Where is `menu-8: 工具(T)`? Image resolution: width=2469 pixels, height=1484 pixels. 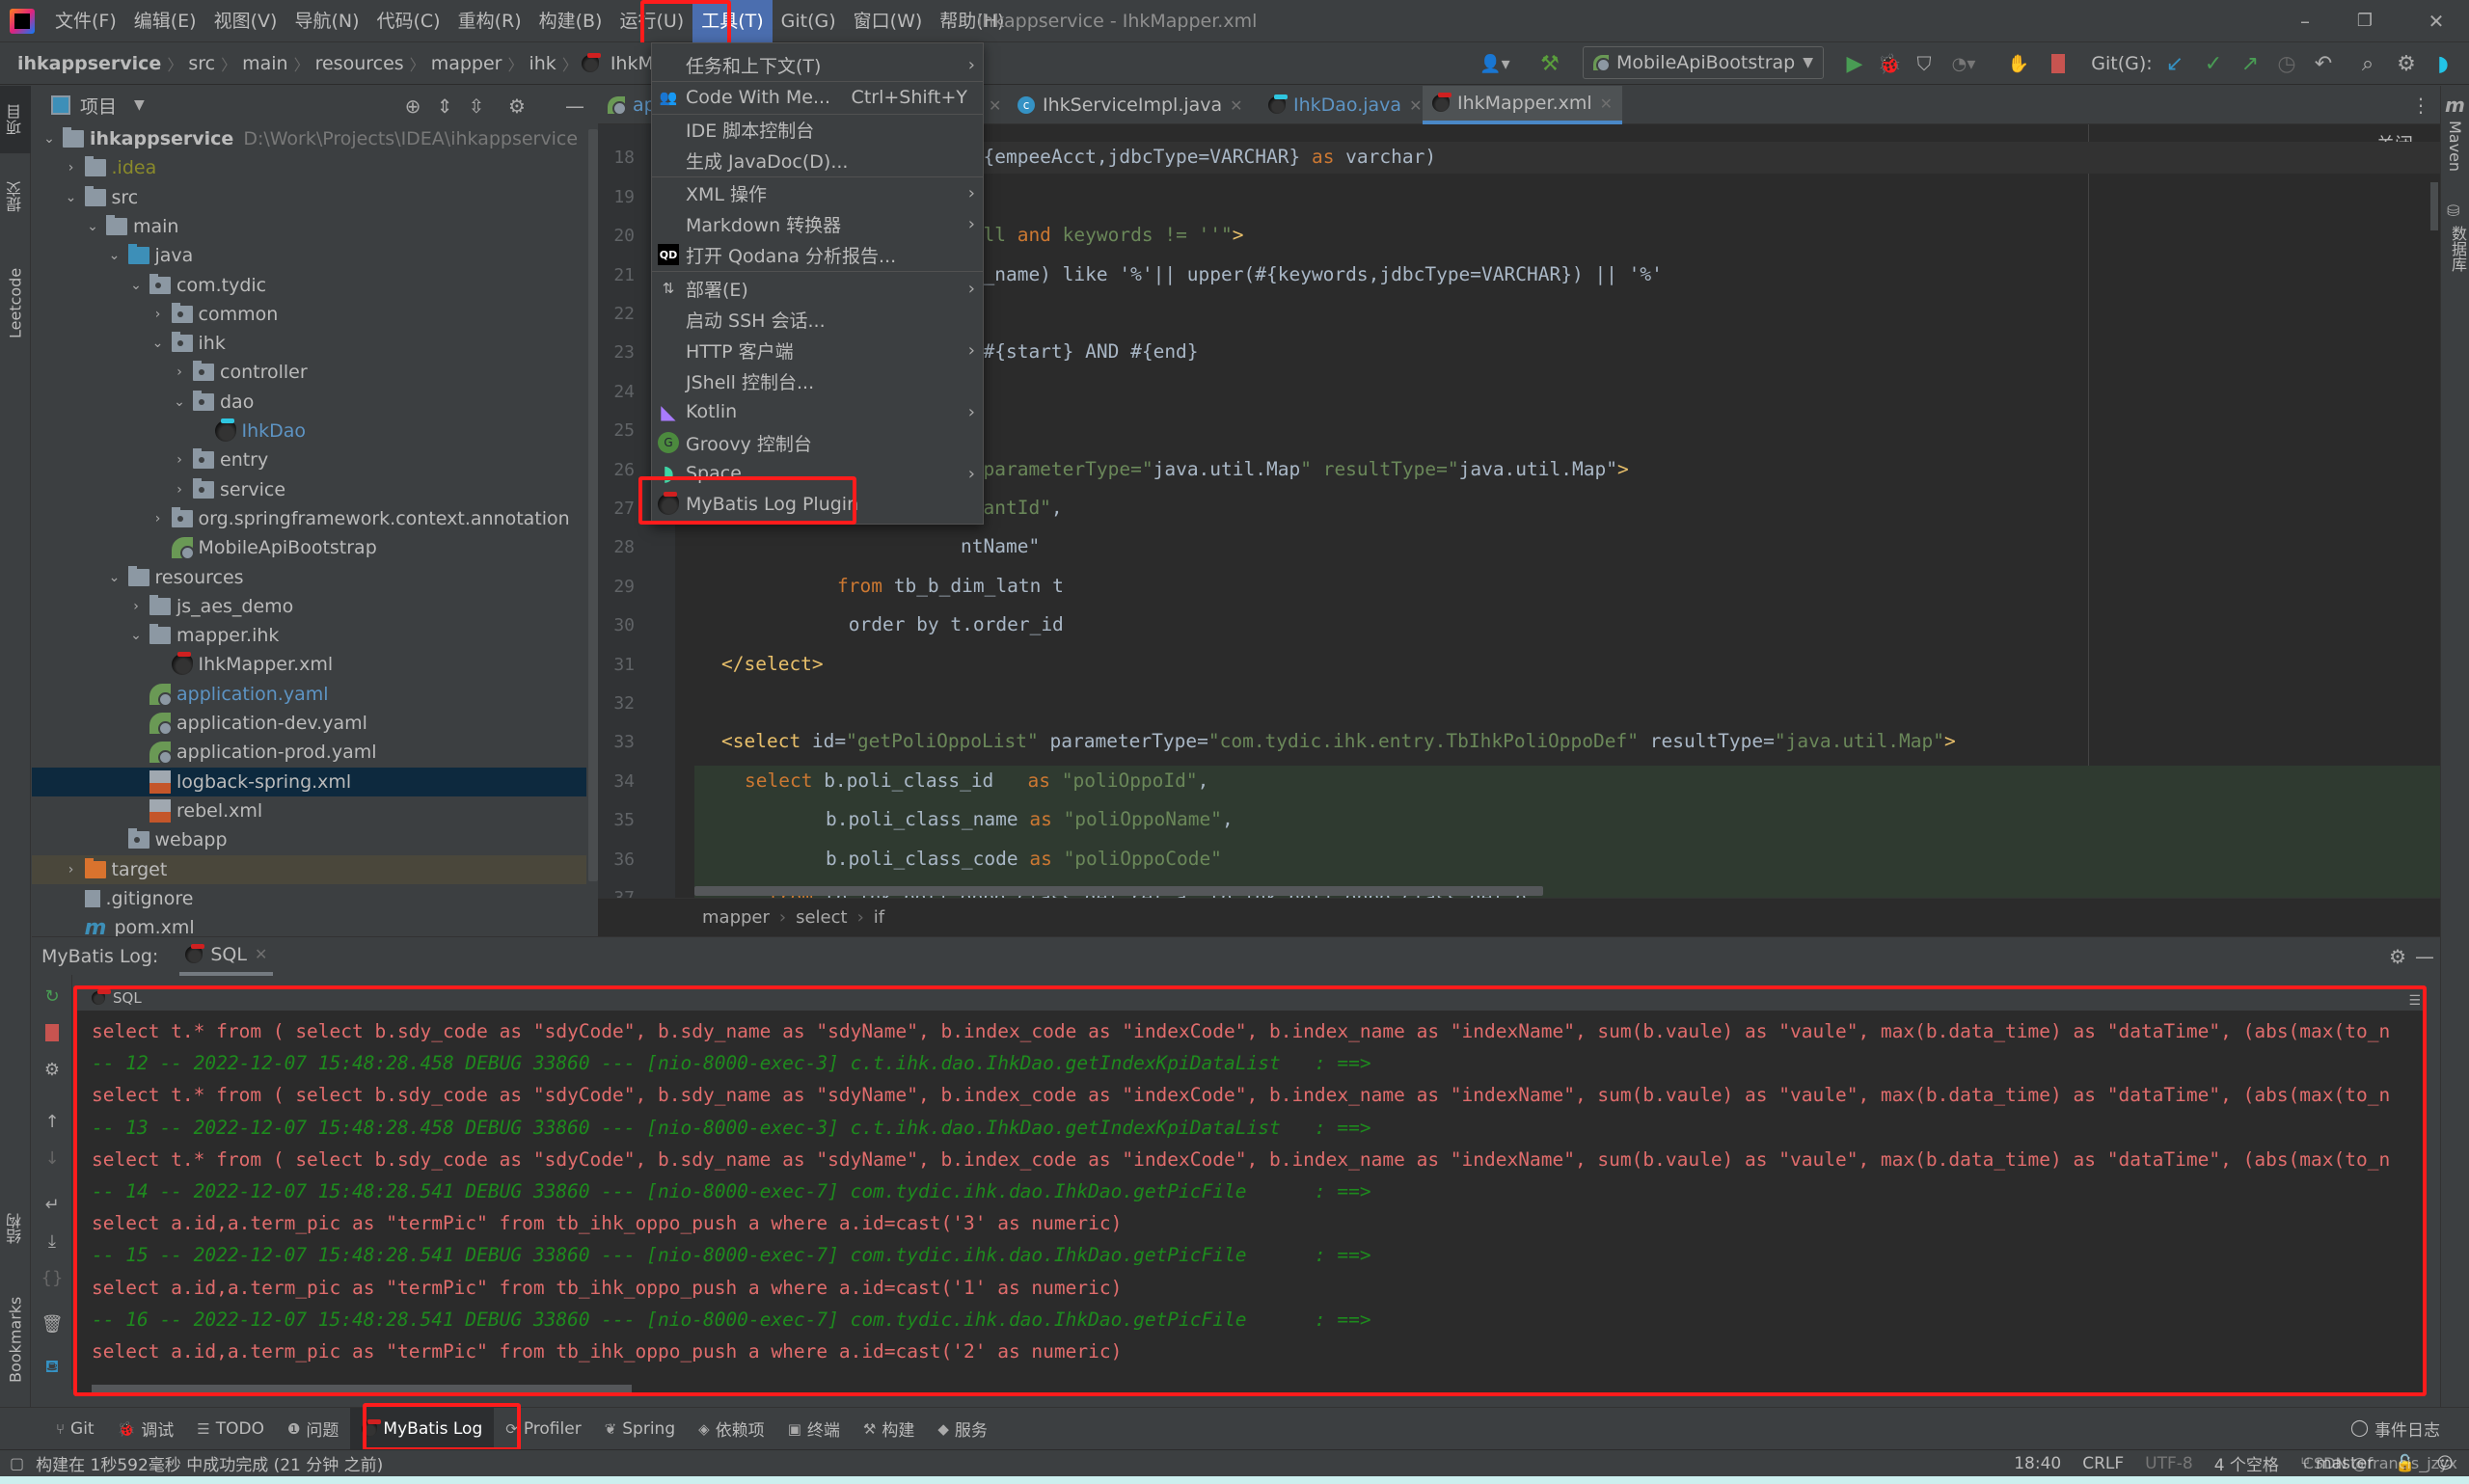 menu-8: 工具(T) is located at coordinates (733, 21).